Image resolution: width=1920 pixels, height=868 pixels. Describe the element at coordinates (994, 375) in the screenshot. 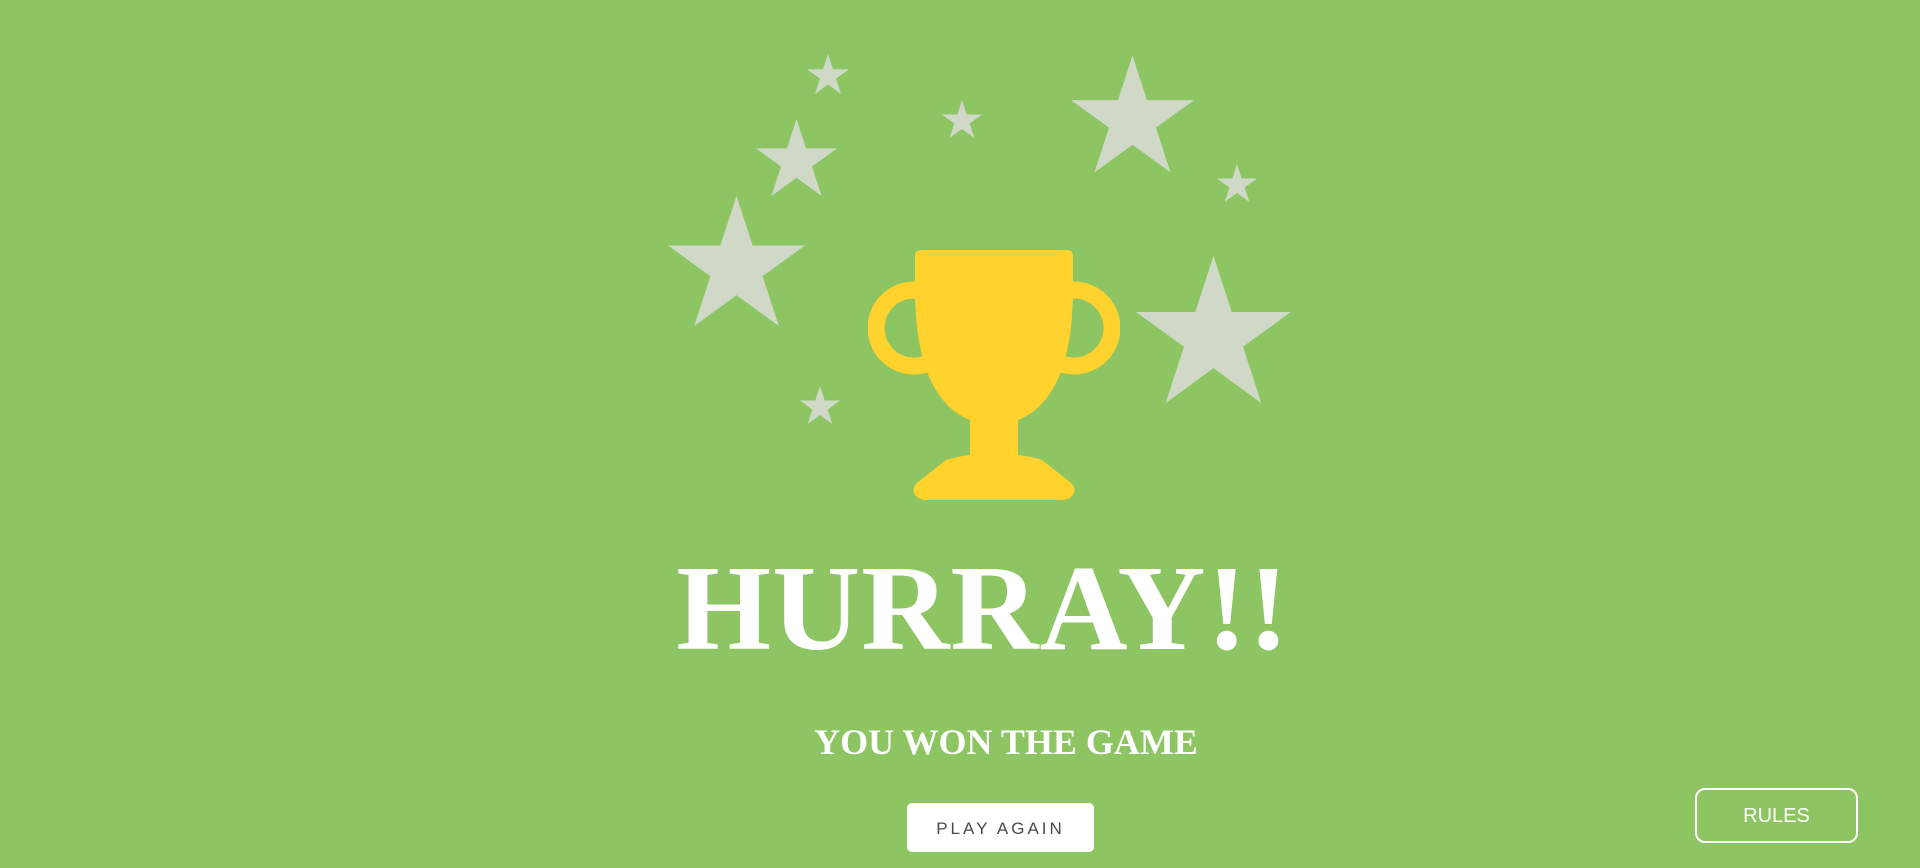

I see `trophy-icon` at that location.